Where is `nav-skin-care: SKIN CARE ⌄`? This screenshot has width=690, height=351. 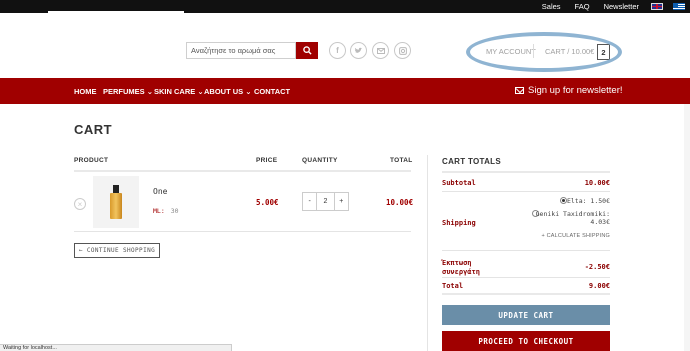 nav-skin-care: SKIN CARE ⌄ is located at coordinates (179, 91).